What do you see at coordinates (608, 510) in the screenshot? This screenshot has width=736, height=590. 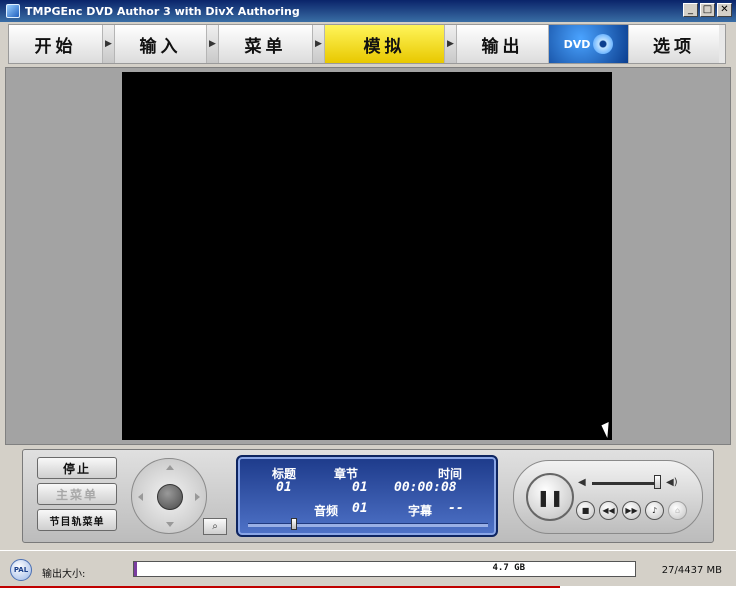 I see `previous-chapter-icon: ◀◀` at bounding box center [608, 510].